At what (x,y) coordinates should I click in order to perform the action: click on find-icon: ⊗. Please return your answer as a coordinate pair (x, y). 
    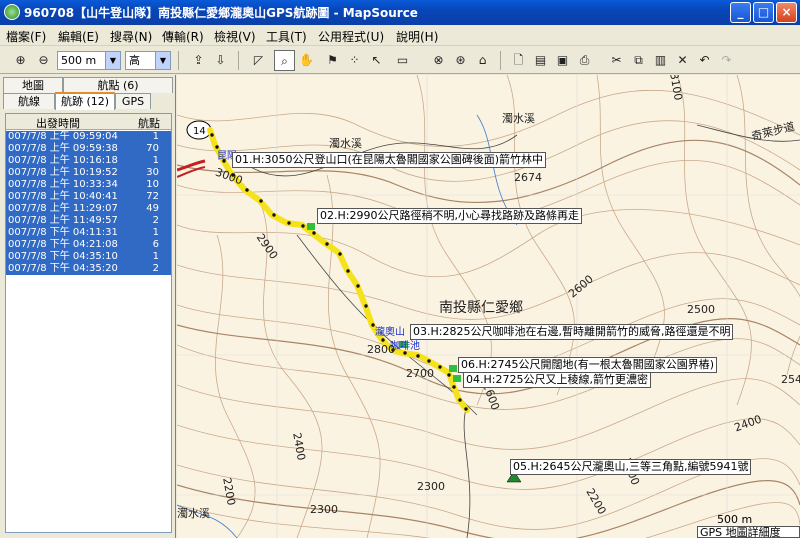
    Looking at the image, I should click on (438, 60).